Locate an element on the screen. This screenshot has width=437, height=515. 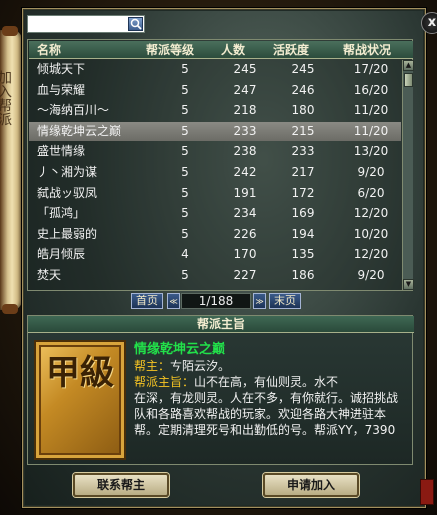
guild-name-cell: 倾城天下 is located at coordinates (61, 69).